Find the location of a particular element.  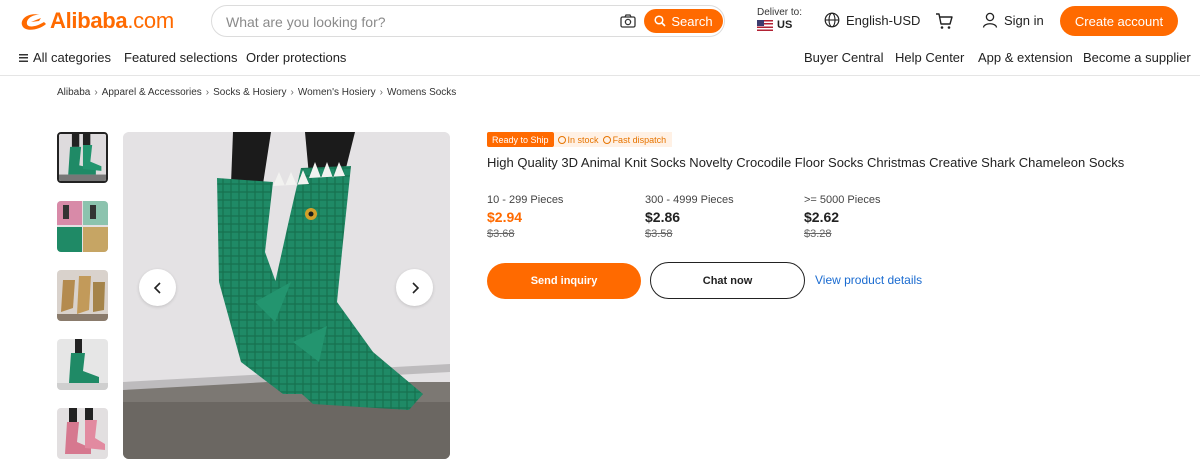

deliver-to-selector: Deliver to: US is located at coordinates (779, 19).